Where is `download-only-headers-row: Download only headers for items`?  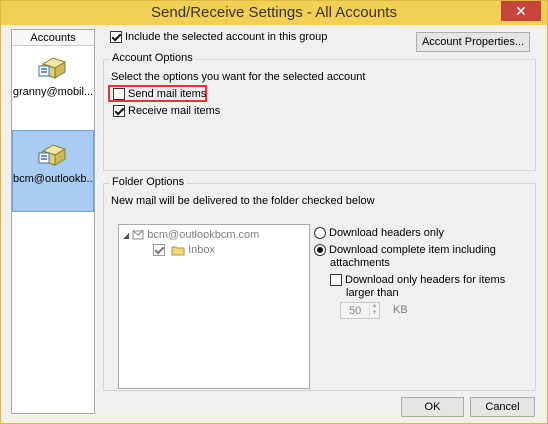
download-only-headers-row: Download only headers for items is located at coordinates (418, 280).